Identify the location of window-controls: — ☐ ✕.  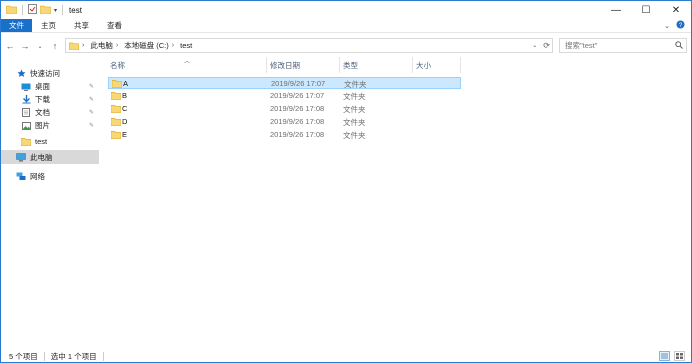
(646, 10).